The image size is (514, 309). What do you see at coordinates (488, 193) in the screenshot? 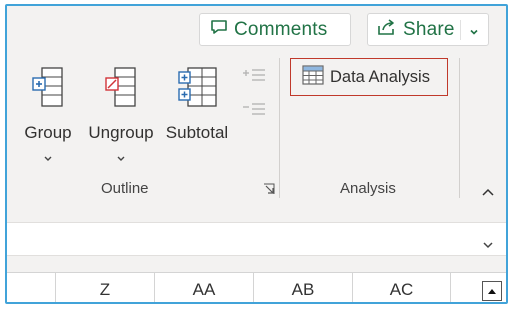
I see `chevron-up-icon` at bounding box center [488, 193].